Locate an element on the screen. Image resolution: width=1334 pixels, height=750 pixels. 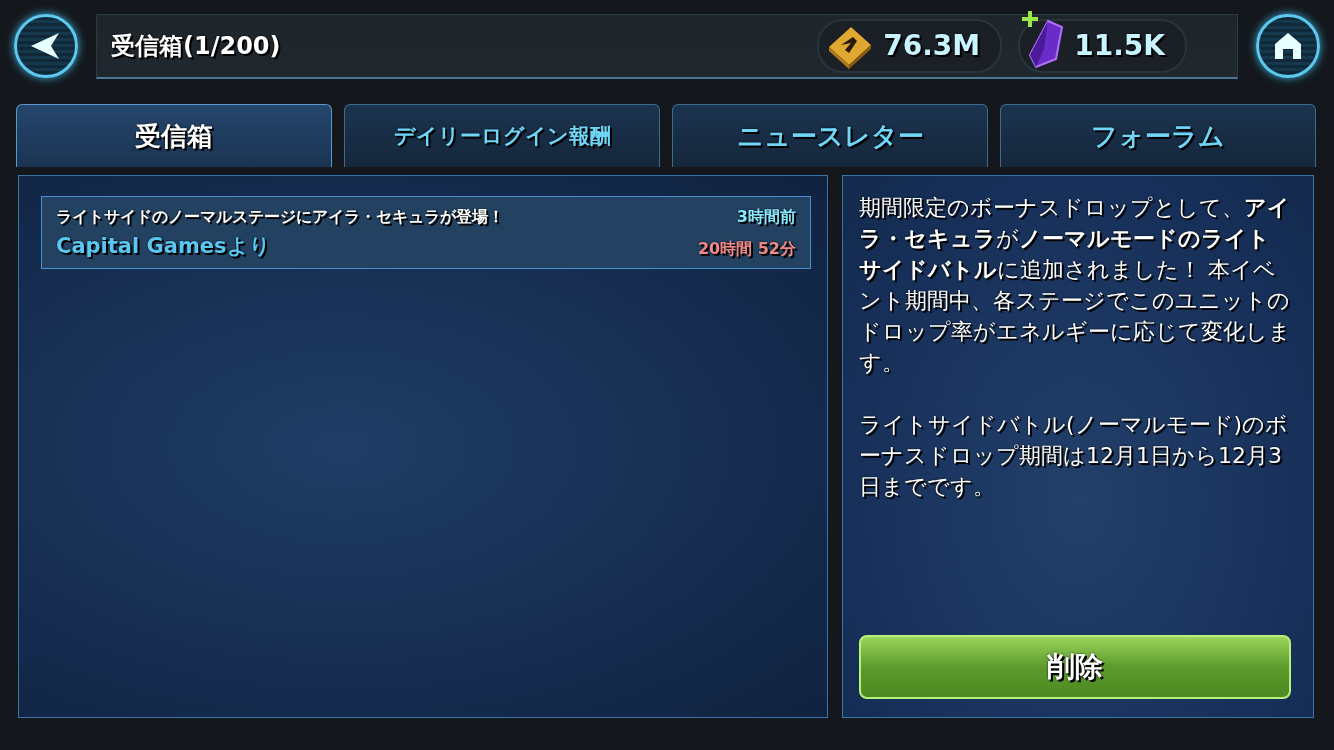
home-button is located at coordinates (1288, 46).